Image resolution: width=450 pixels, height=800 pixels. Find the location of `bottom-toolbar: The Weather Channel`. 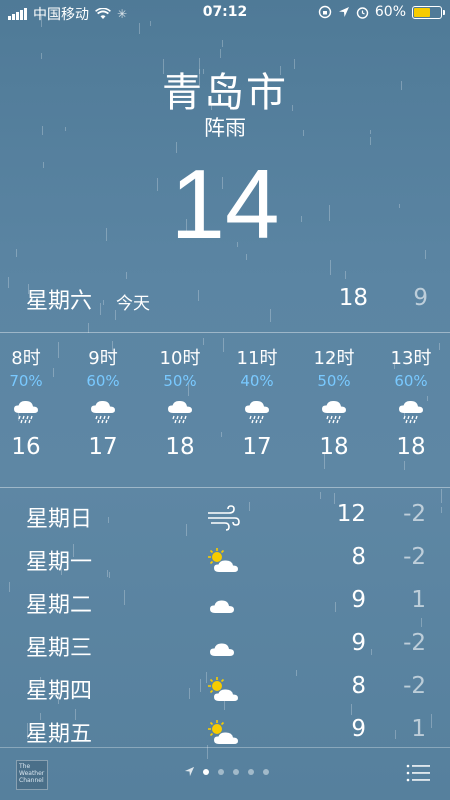

bottom-toolbar: The Weather Channel is located at coordinates (225, 774).